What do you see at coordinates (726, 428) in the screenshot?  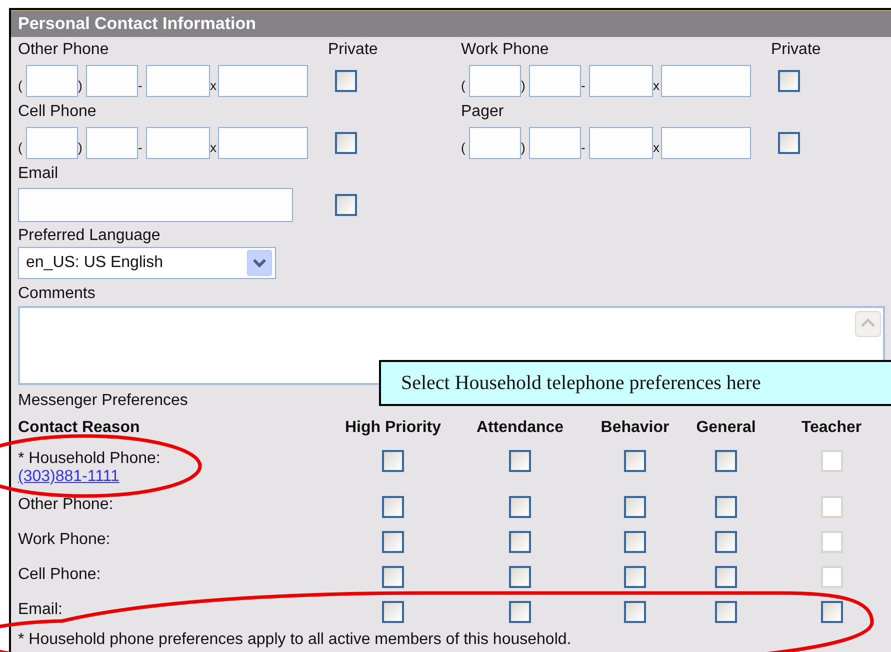 I see `column-header: General` at bounding box center [726, 428].